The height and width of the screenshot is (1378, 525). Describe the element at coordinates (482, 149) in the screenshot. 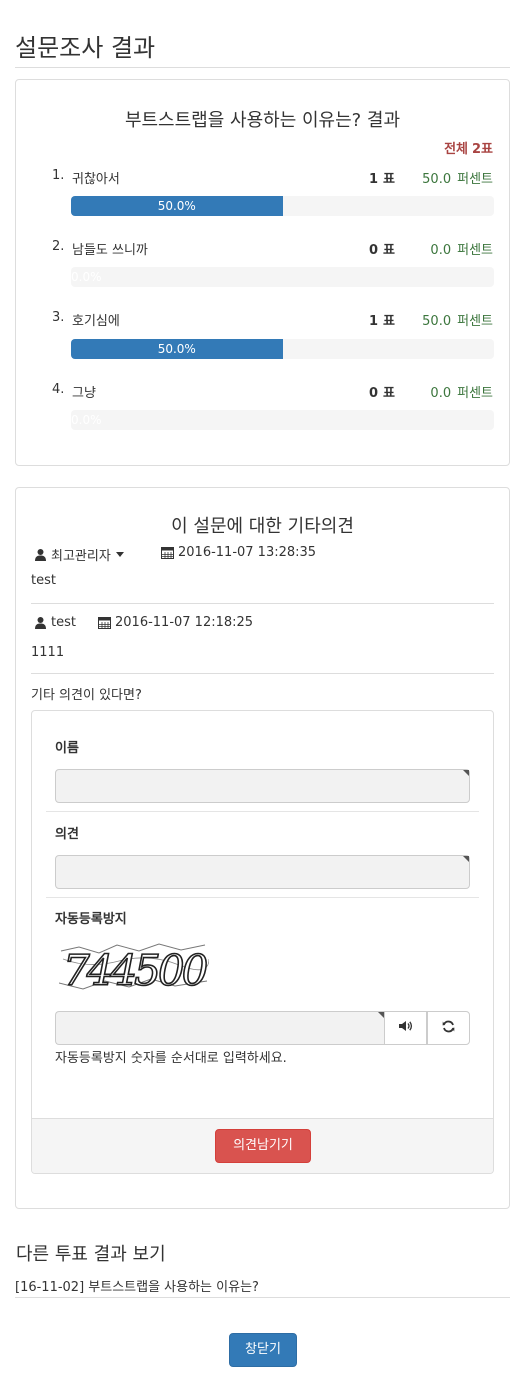

I see `total-value: 2표` at that location.